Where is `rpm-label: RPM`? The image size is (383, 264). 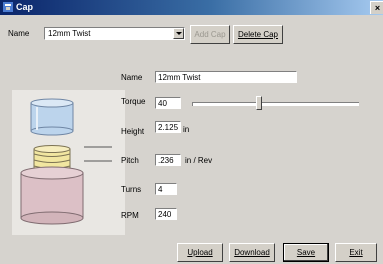
rpm-label: RPM is located at coordinates (130, 215).